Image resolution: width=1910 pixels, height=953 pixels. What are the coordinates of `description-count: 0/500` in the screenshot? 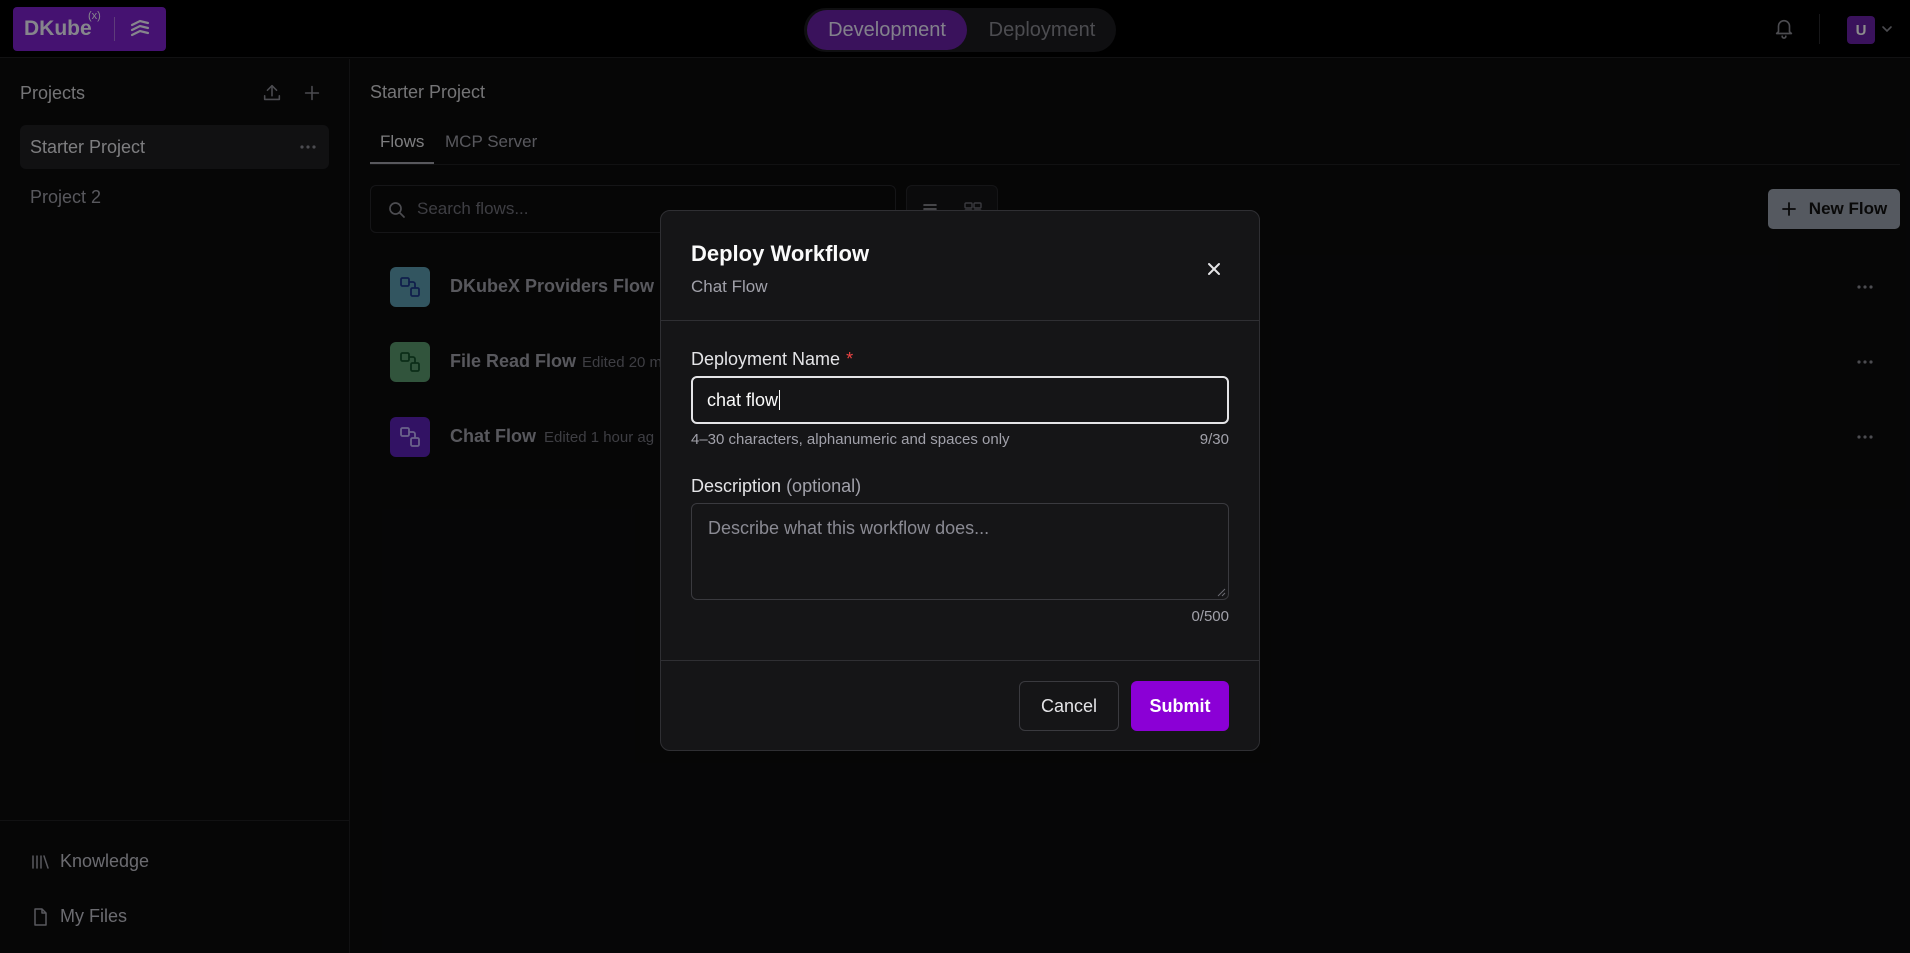 It's located at (1210, 616).